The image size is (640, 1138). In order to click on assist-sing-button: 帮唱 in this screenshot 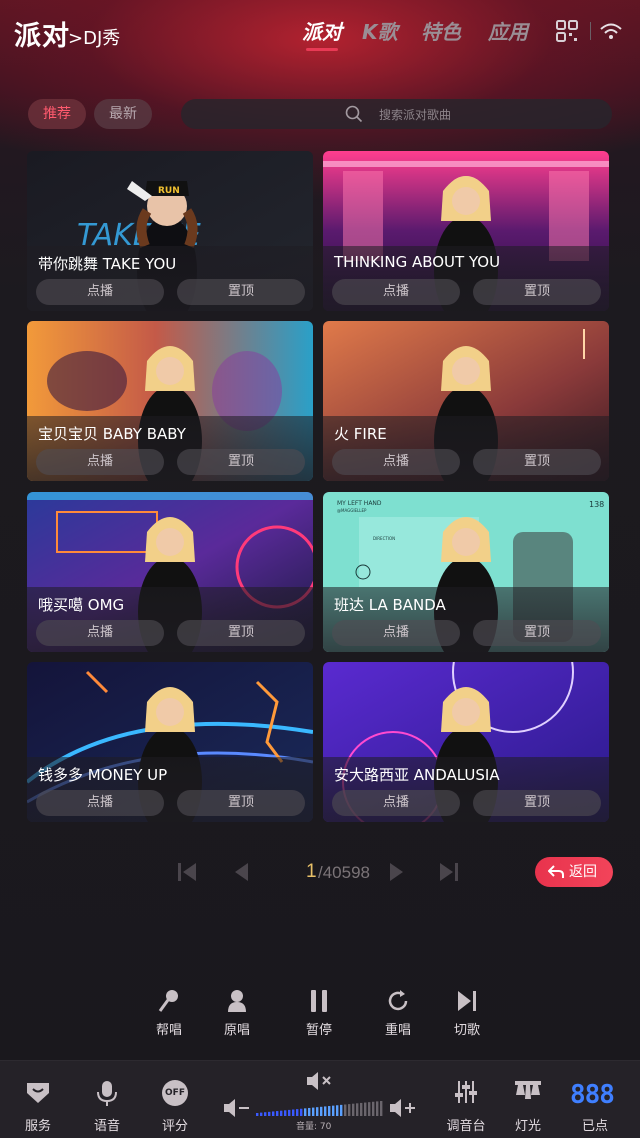, I will do `click(169, 1015)`.